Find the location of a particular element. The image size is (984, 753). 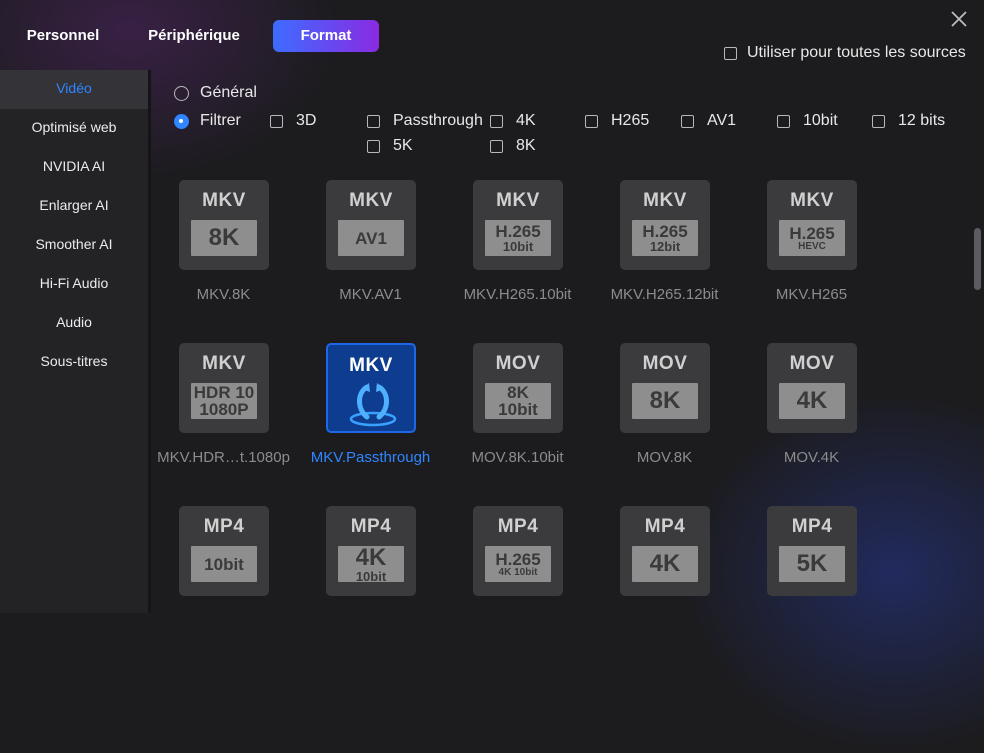

format-icon: MP4 5K is located at coordinates (812, 551).